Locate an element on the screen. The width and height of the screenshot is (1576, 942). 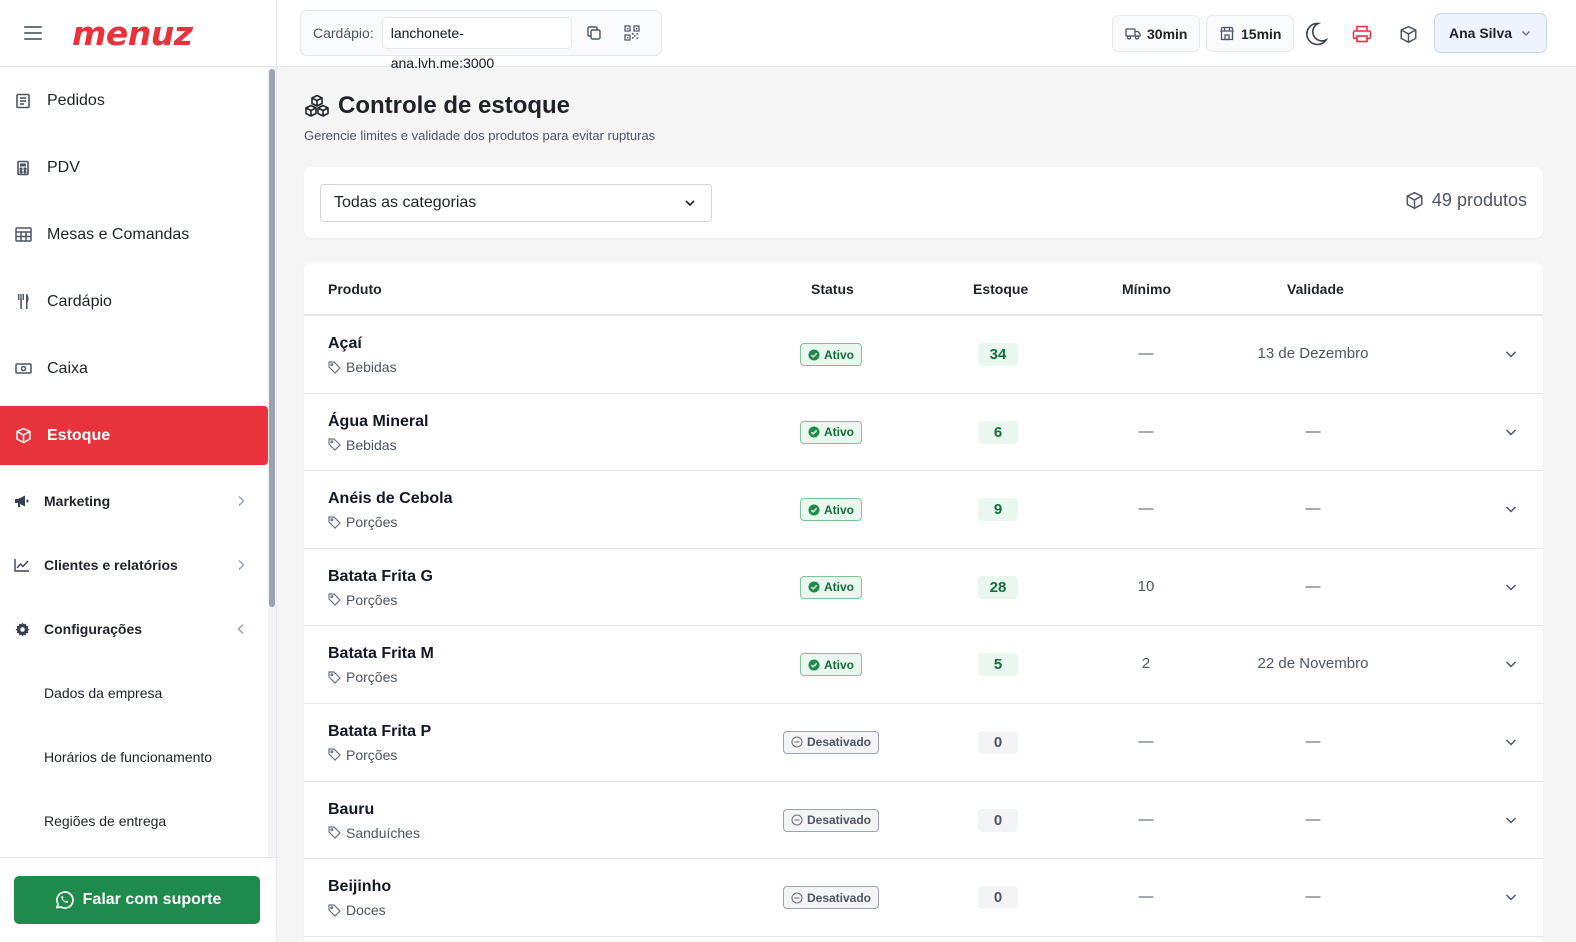
sidebar-subitem-dados-empresa: Dados da empresa is located at coordinates (134, 693).